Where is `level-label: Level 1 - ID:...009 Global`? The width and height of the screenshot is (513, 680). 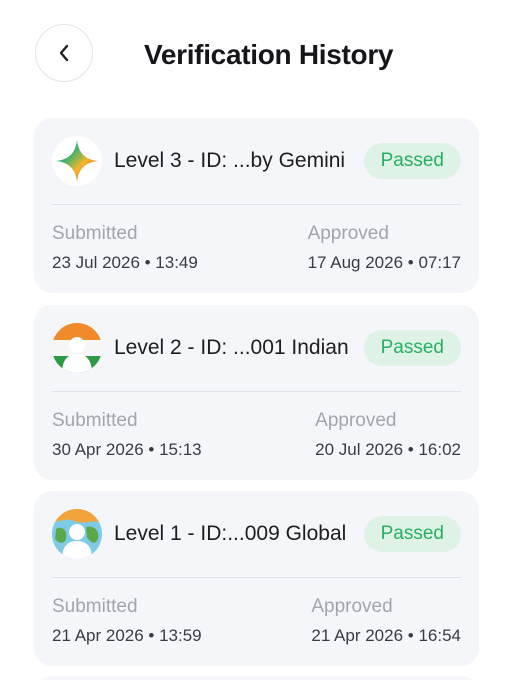
level-label: Level 1 - ID:...009 Global is located at coordinates (230, 533).